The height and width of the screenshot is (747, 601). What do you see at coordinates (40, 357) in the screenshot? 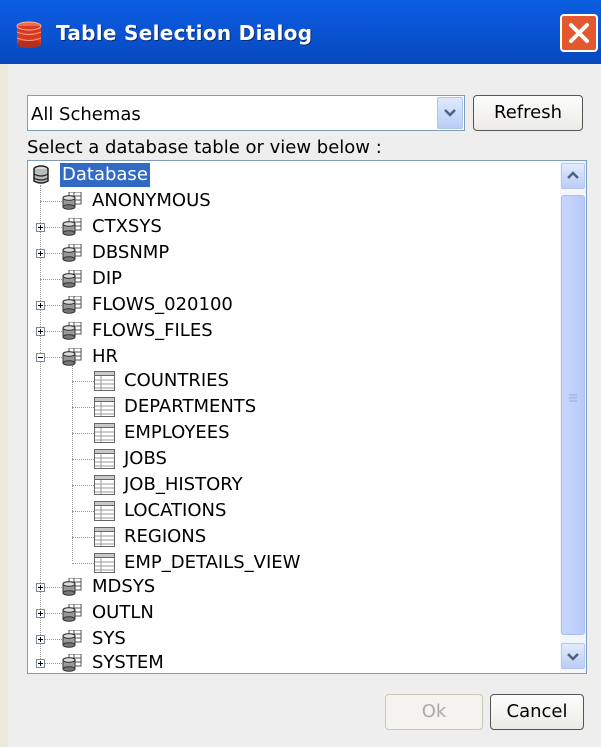
I see `collapse-icon` at bounding box center [40, 357].